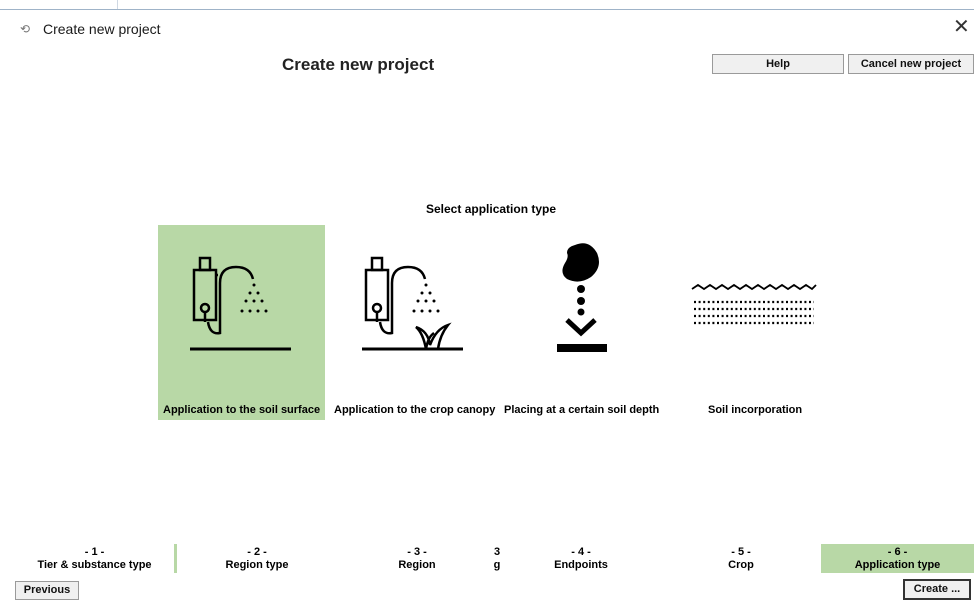 The width and height of the screenshot is (974, 600). I want to click on step-5: - 5 - Crop, so click(741, 558).